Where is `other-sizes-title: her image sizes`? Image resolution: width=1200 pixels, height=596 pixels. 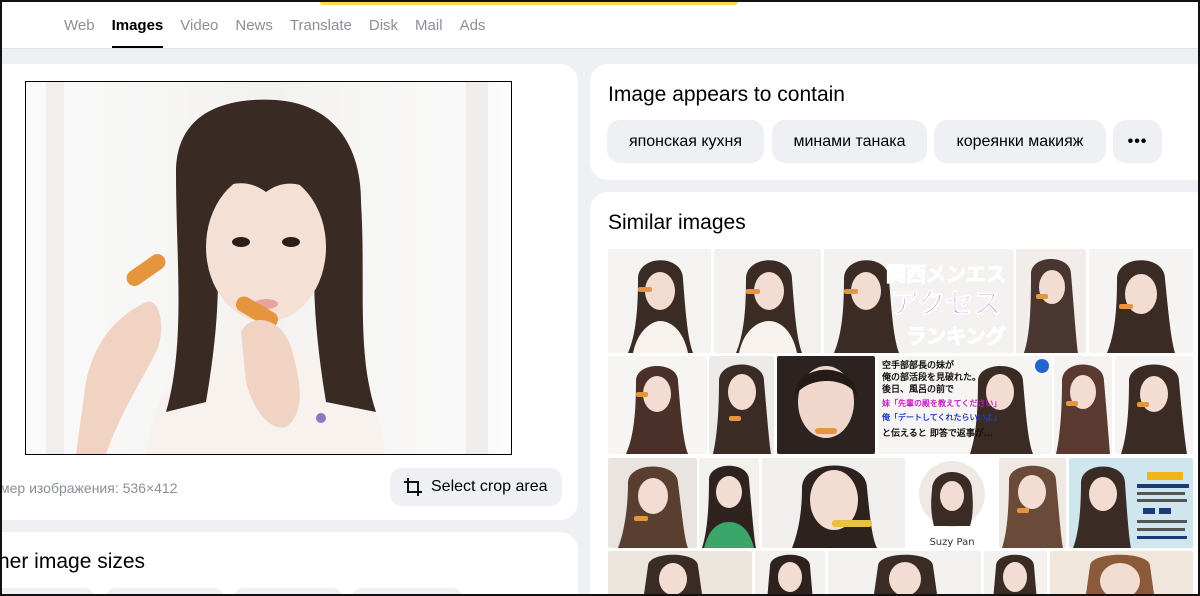 other-sizes-title: her image sizes is located at coordinates (73, 561).